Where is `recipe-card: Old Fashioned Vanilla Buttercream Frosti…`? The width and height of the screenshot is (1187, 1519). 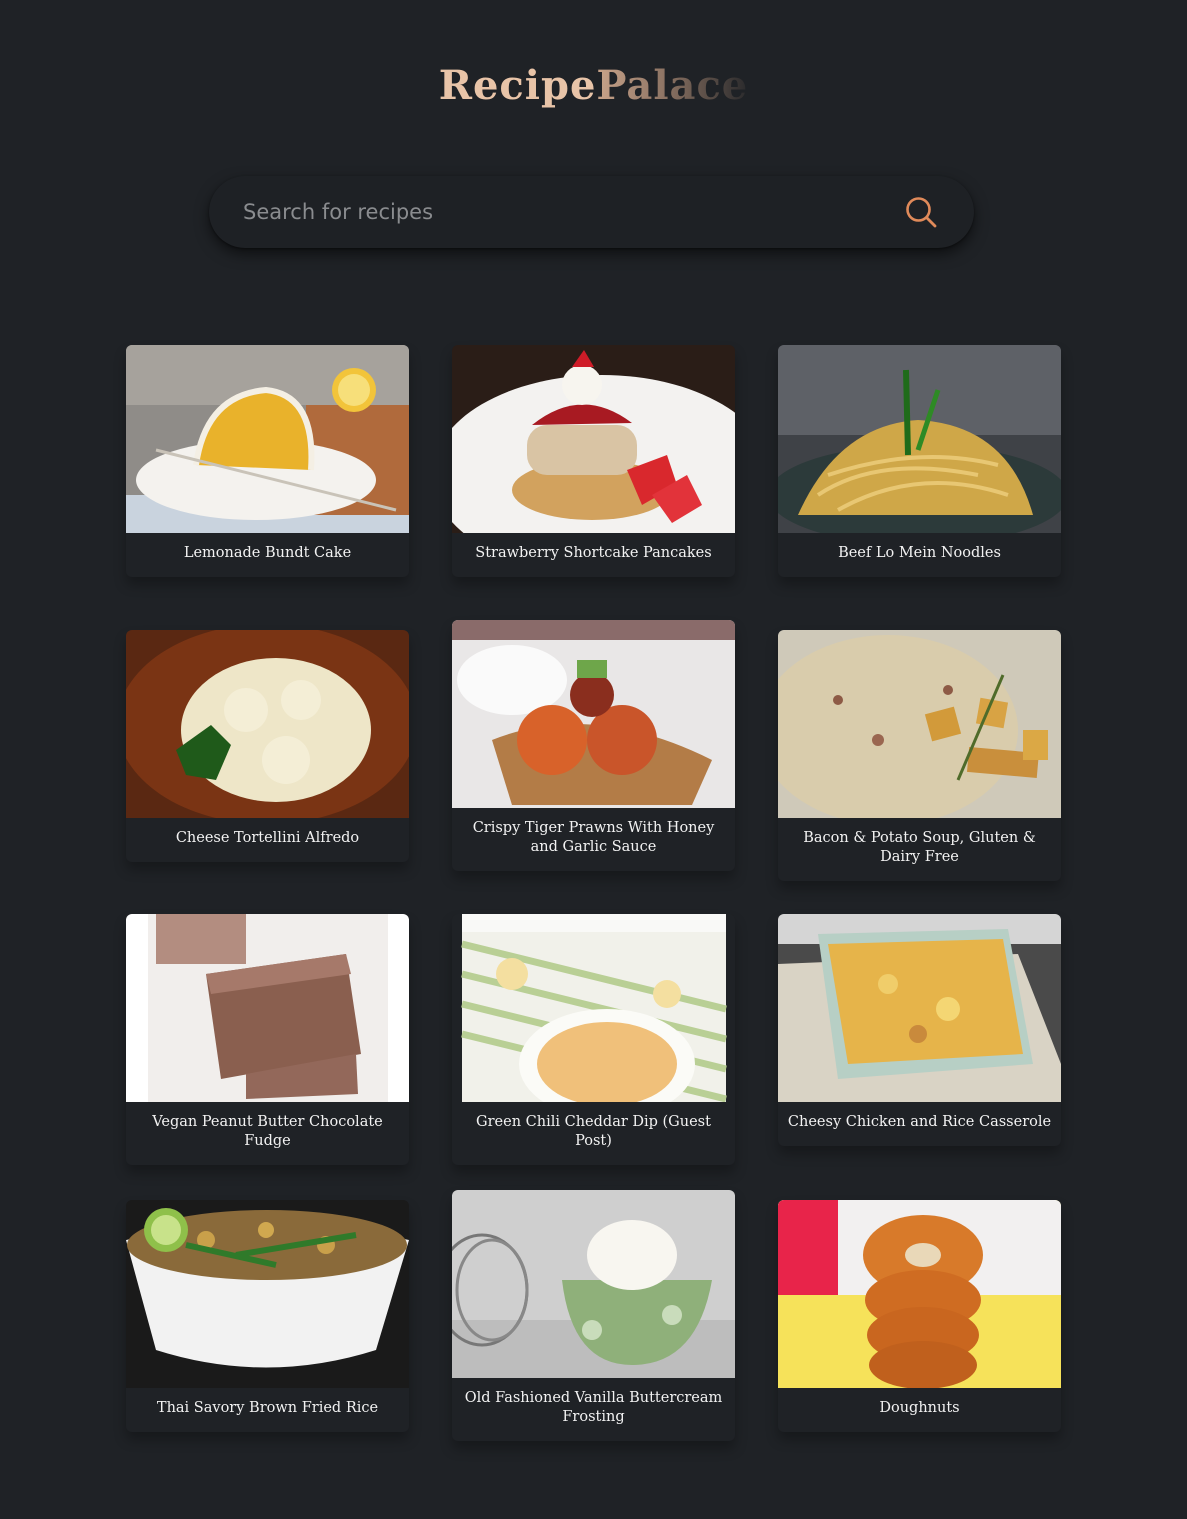
recipe-card: Old Fashioned Vanilla Buttercream Frosti… is located at coordinates (593, 1315).